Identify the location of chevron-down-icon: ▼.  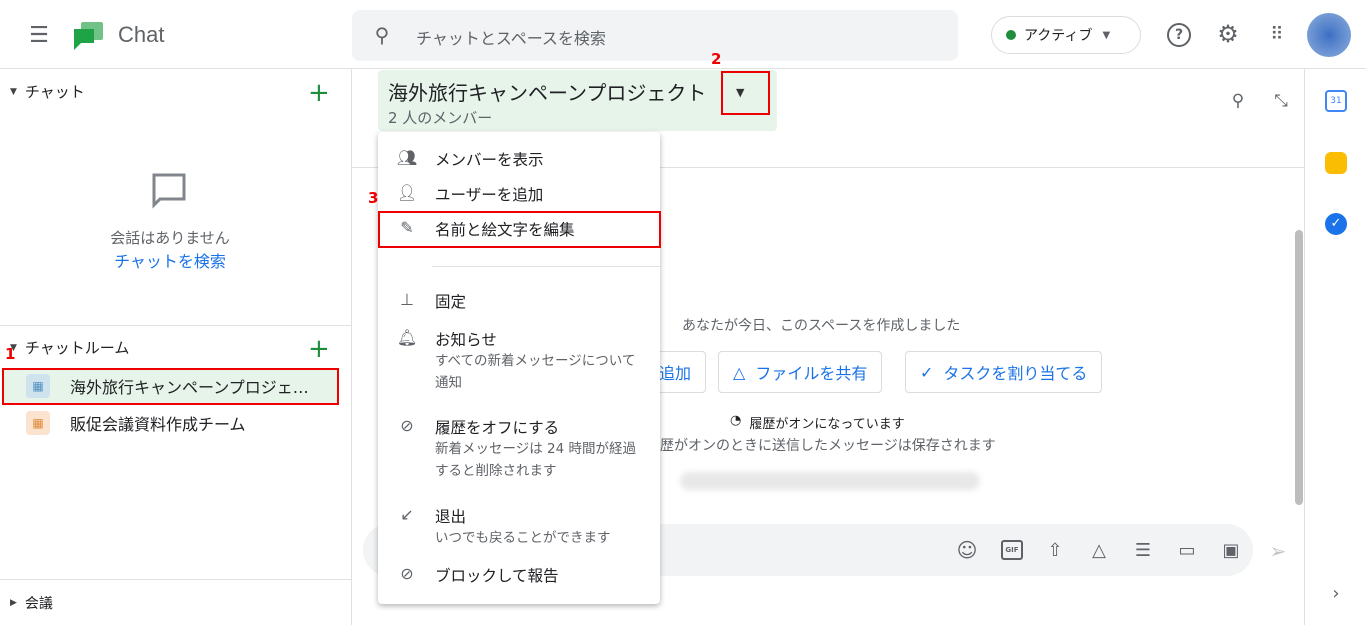
(1106, 35).